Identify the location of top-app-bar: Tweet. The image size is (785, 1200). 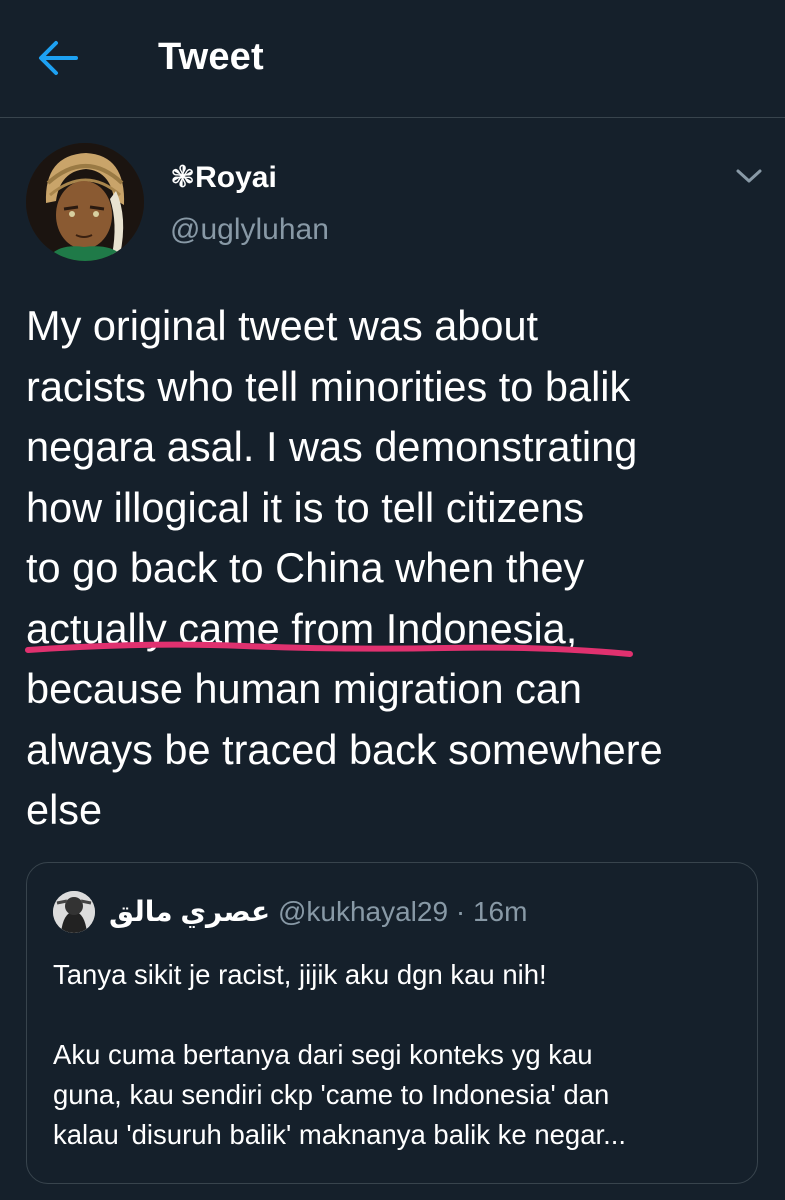
(392, 59).